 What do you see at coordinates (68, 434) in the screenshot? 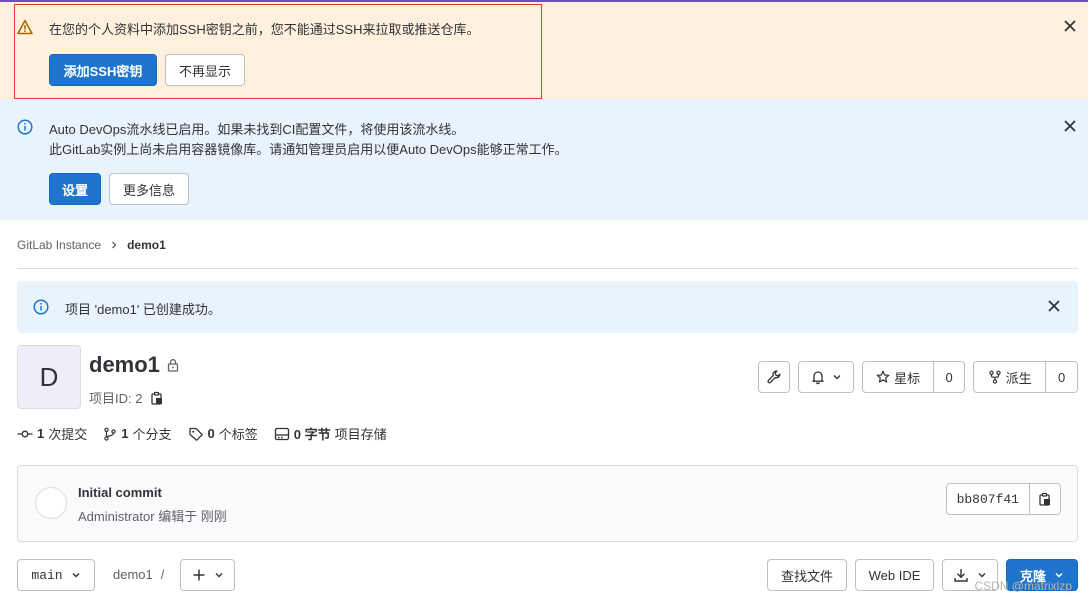
I see `commits-label: 次提交` at bounding box center [68, 434].